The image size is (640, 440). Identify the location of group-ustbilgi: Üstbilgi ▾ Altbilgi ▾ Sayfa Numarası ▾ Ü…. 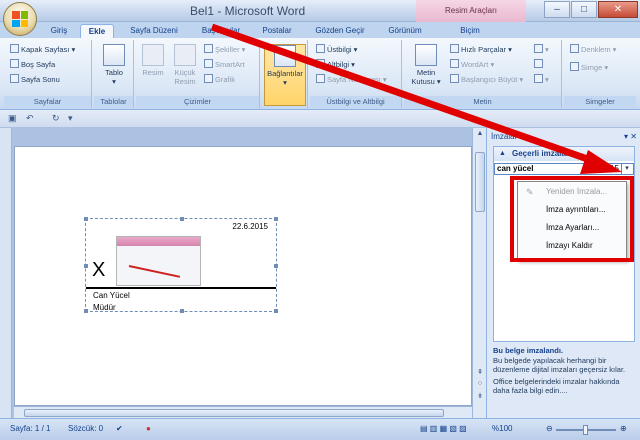
(356, 74).